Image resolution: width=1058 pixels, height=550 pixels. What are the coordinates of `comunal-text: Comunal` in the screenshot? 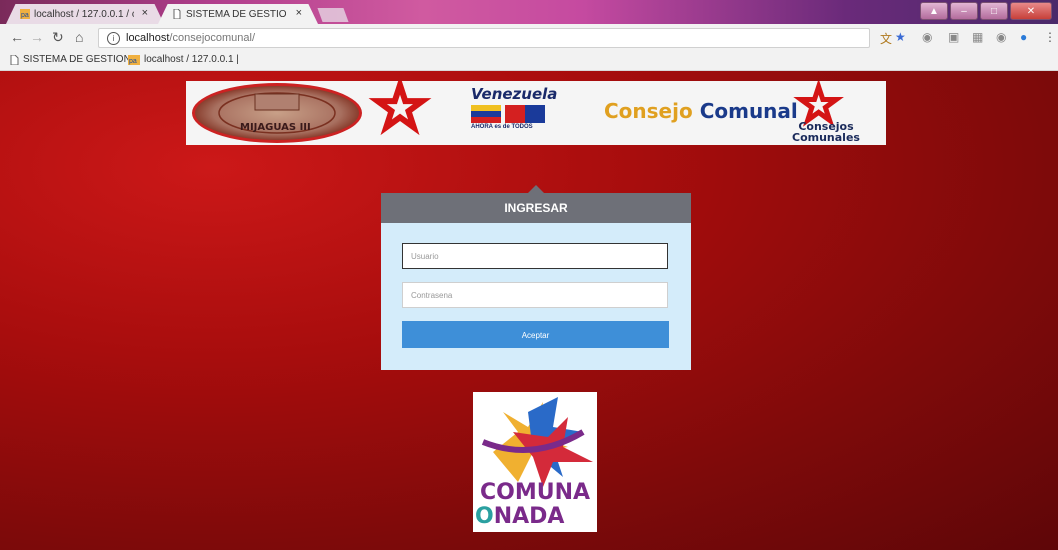 It's located at (748, 111).